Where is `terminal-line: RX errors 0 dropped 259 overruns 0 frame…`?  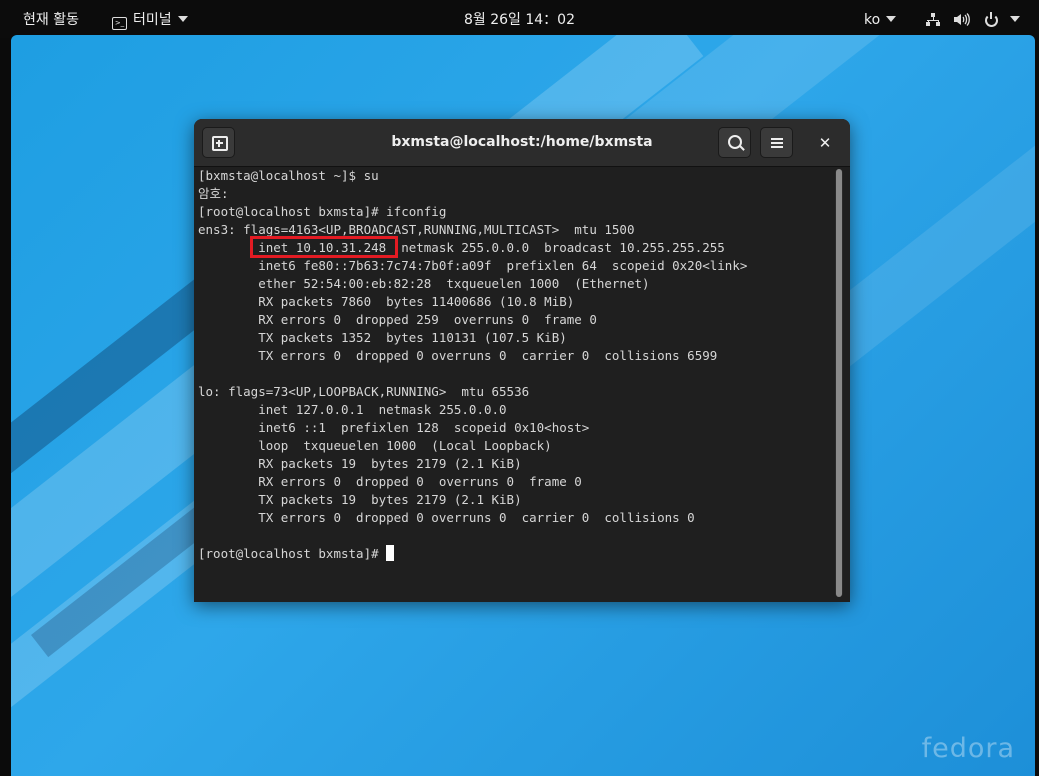
terminal-line: RX errors 0 dropped 259 overruns 0 frame… is located at coordinates (397, 319).